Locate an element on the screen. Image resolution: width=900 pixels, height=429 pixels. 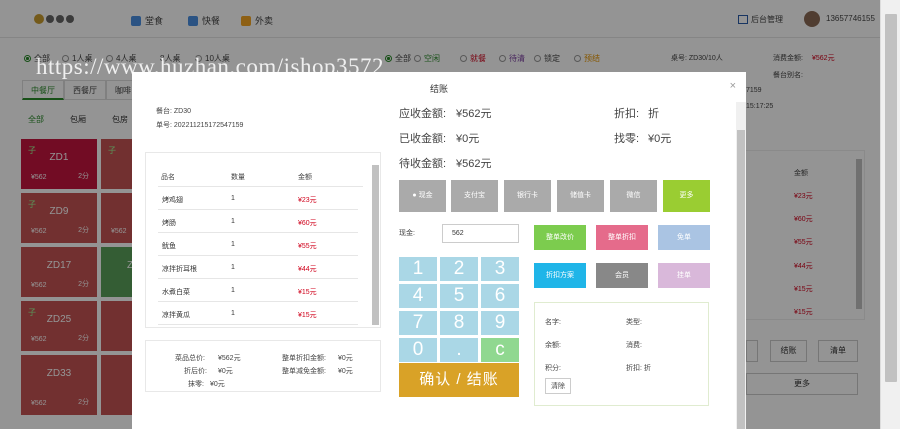
cash-input: 562 is located at coordinates (480, 233).